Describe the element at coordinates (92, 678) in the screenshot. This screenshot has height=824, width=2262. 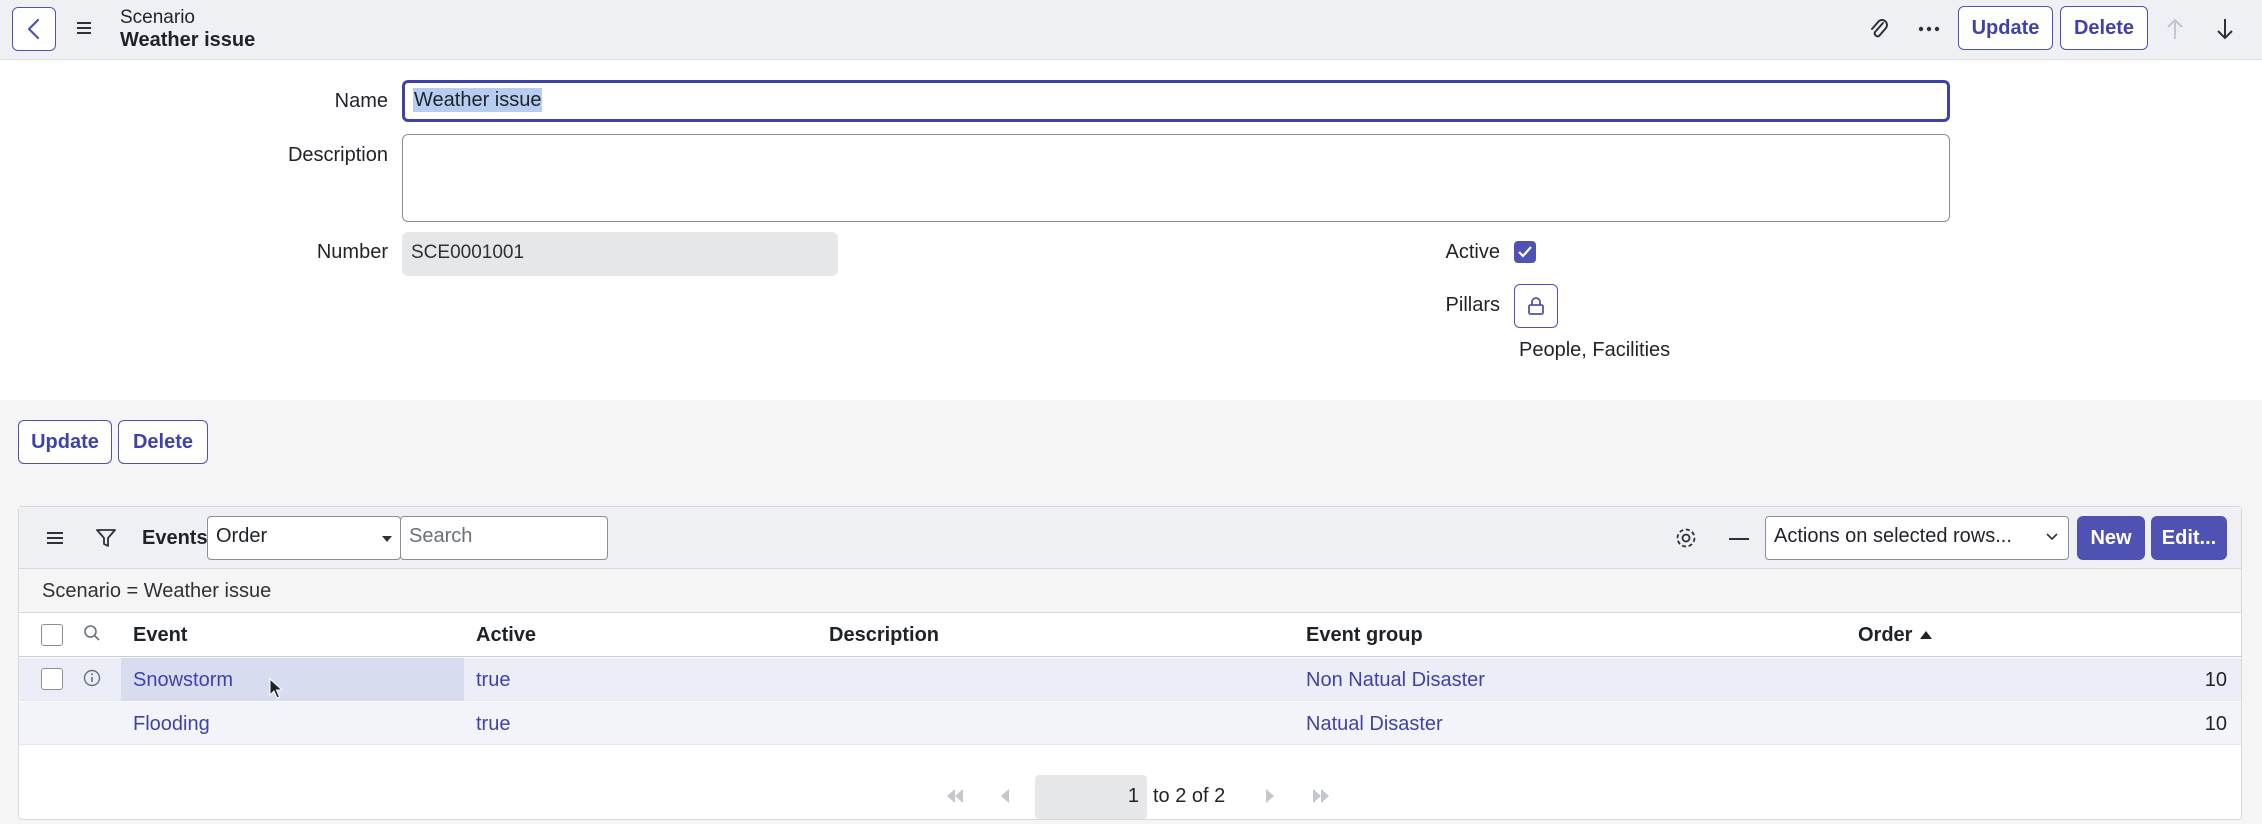
I see `info-icon` at that location.